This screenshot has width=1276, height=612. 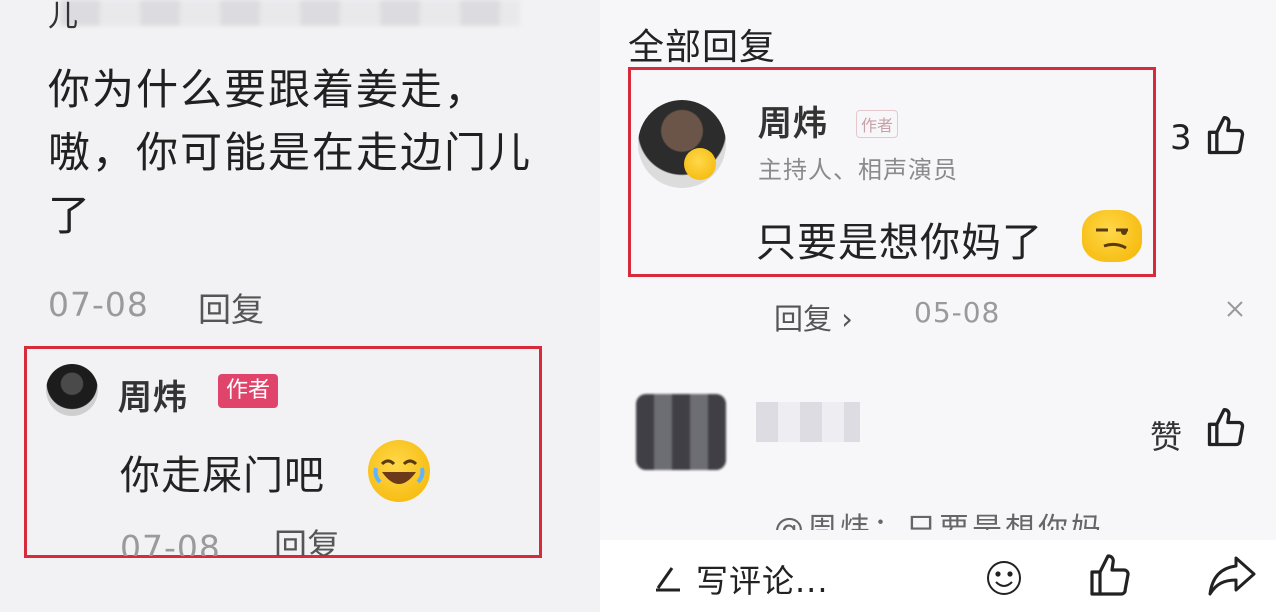 What do you see at coordinates (399, 471) in the screenshot?
I see `laughing-emoji-icon` at bounding box center [399, 471].